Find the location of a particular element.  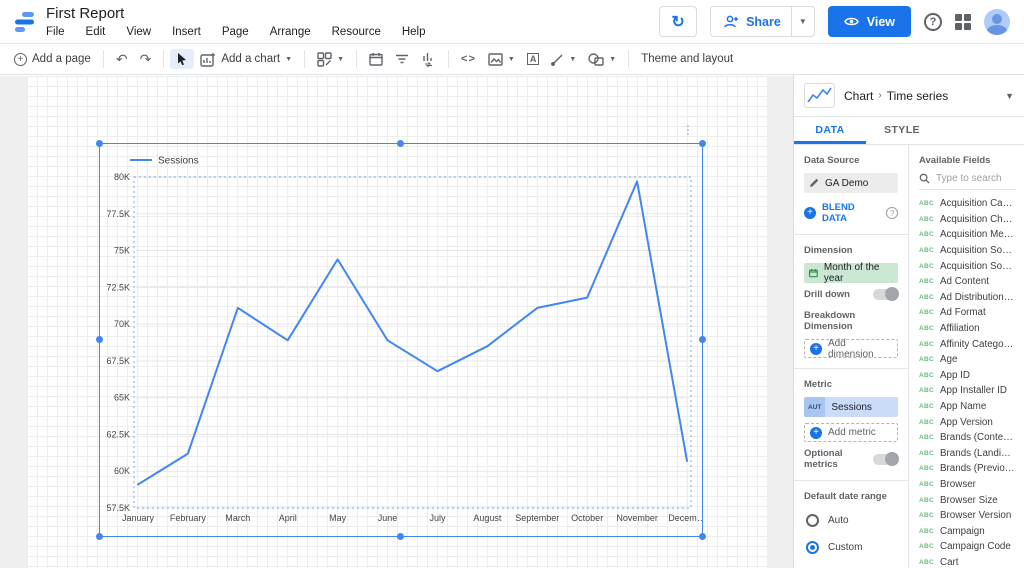

field-item: ABC App Installer ID is located at coordinates (967, 391).